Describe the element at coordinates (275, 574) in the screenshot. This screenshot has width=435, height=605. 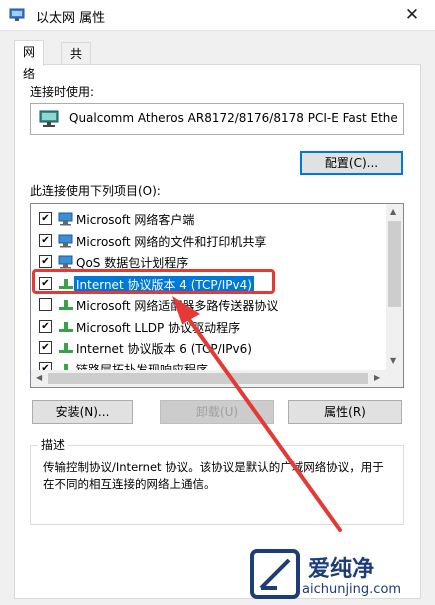
I see `watermark-logo-icon` at that location.